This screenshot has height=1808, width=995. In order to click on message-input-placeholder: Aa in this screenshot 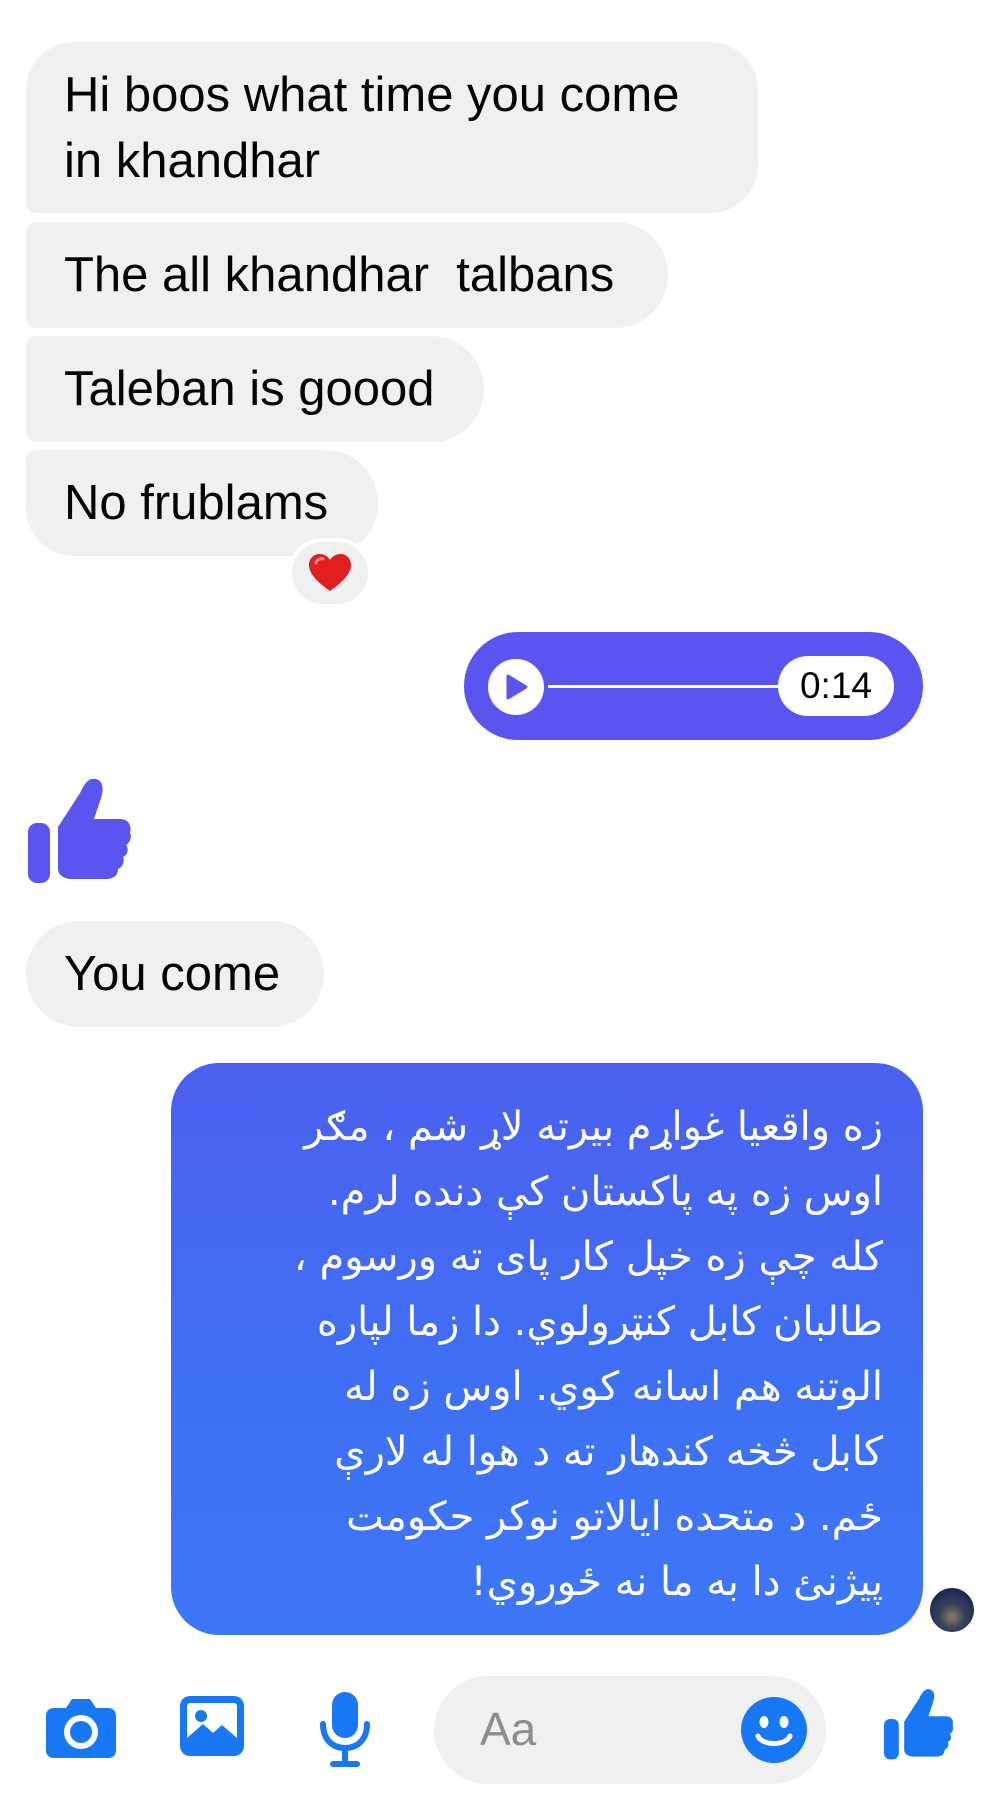, I will do `click(508, 1729)`.